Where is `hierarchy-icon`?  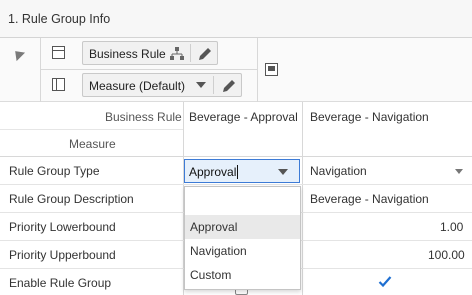 hierarchy-icon is located at coordinates (177, 54).